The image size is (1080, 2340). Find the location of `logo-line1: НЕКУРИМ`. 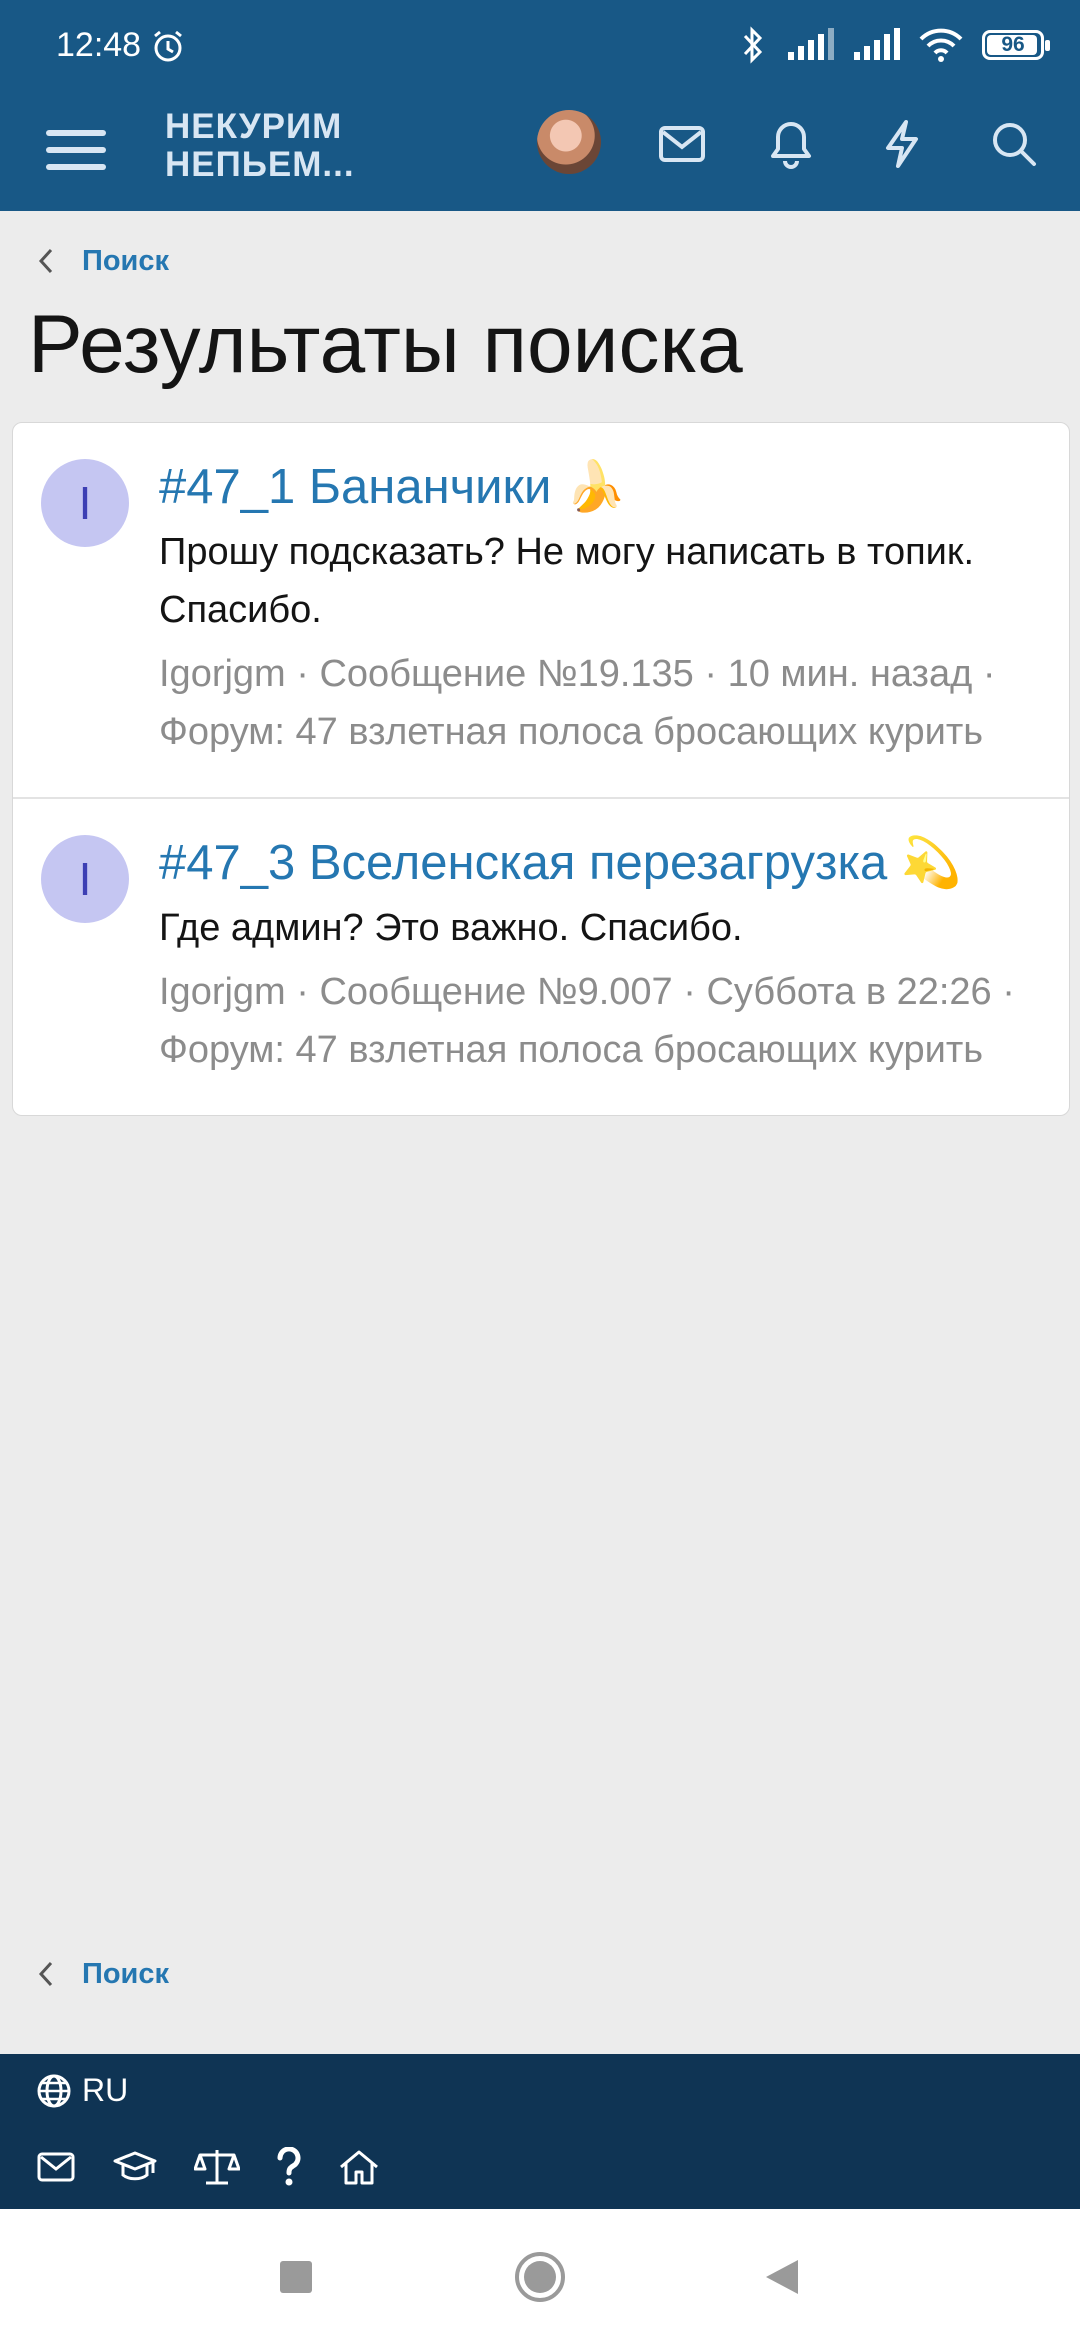

logo-line1: НЕКУРИМ is located at coordinates (254, 126).